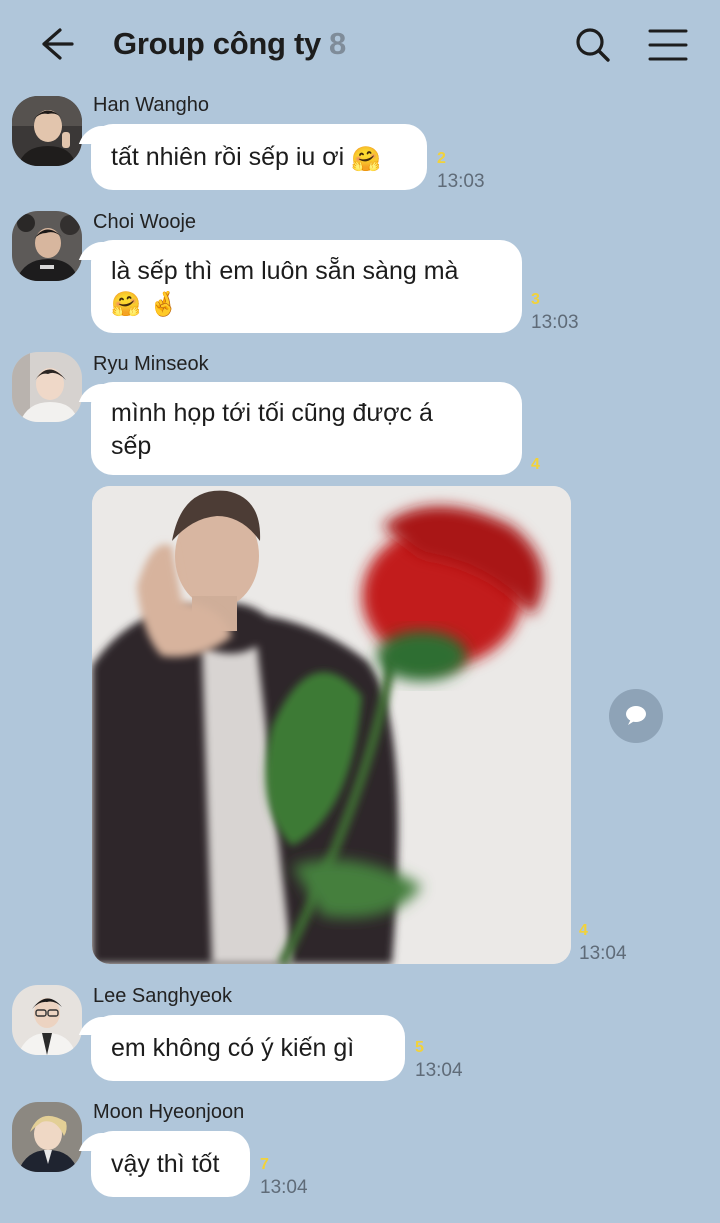  What do you see at coordinates (419, 1047) in the screenshot?
I see `unread-count: 5` at bounding box center [419, 1047].